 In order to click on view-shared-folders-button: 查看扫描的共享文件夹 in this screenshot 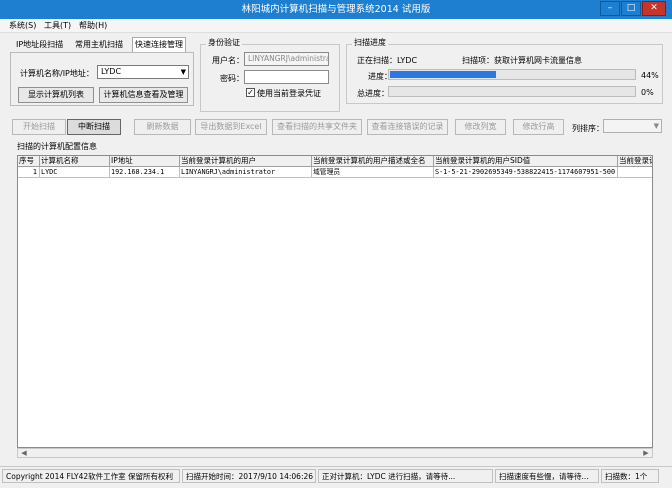, I will do `click(317, 127)`.